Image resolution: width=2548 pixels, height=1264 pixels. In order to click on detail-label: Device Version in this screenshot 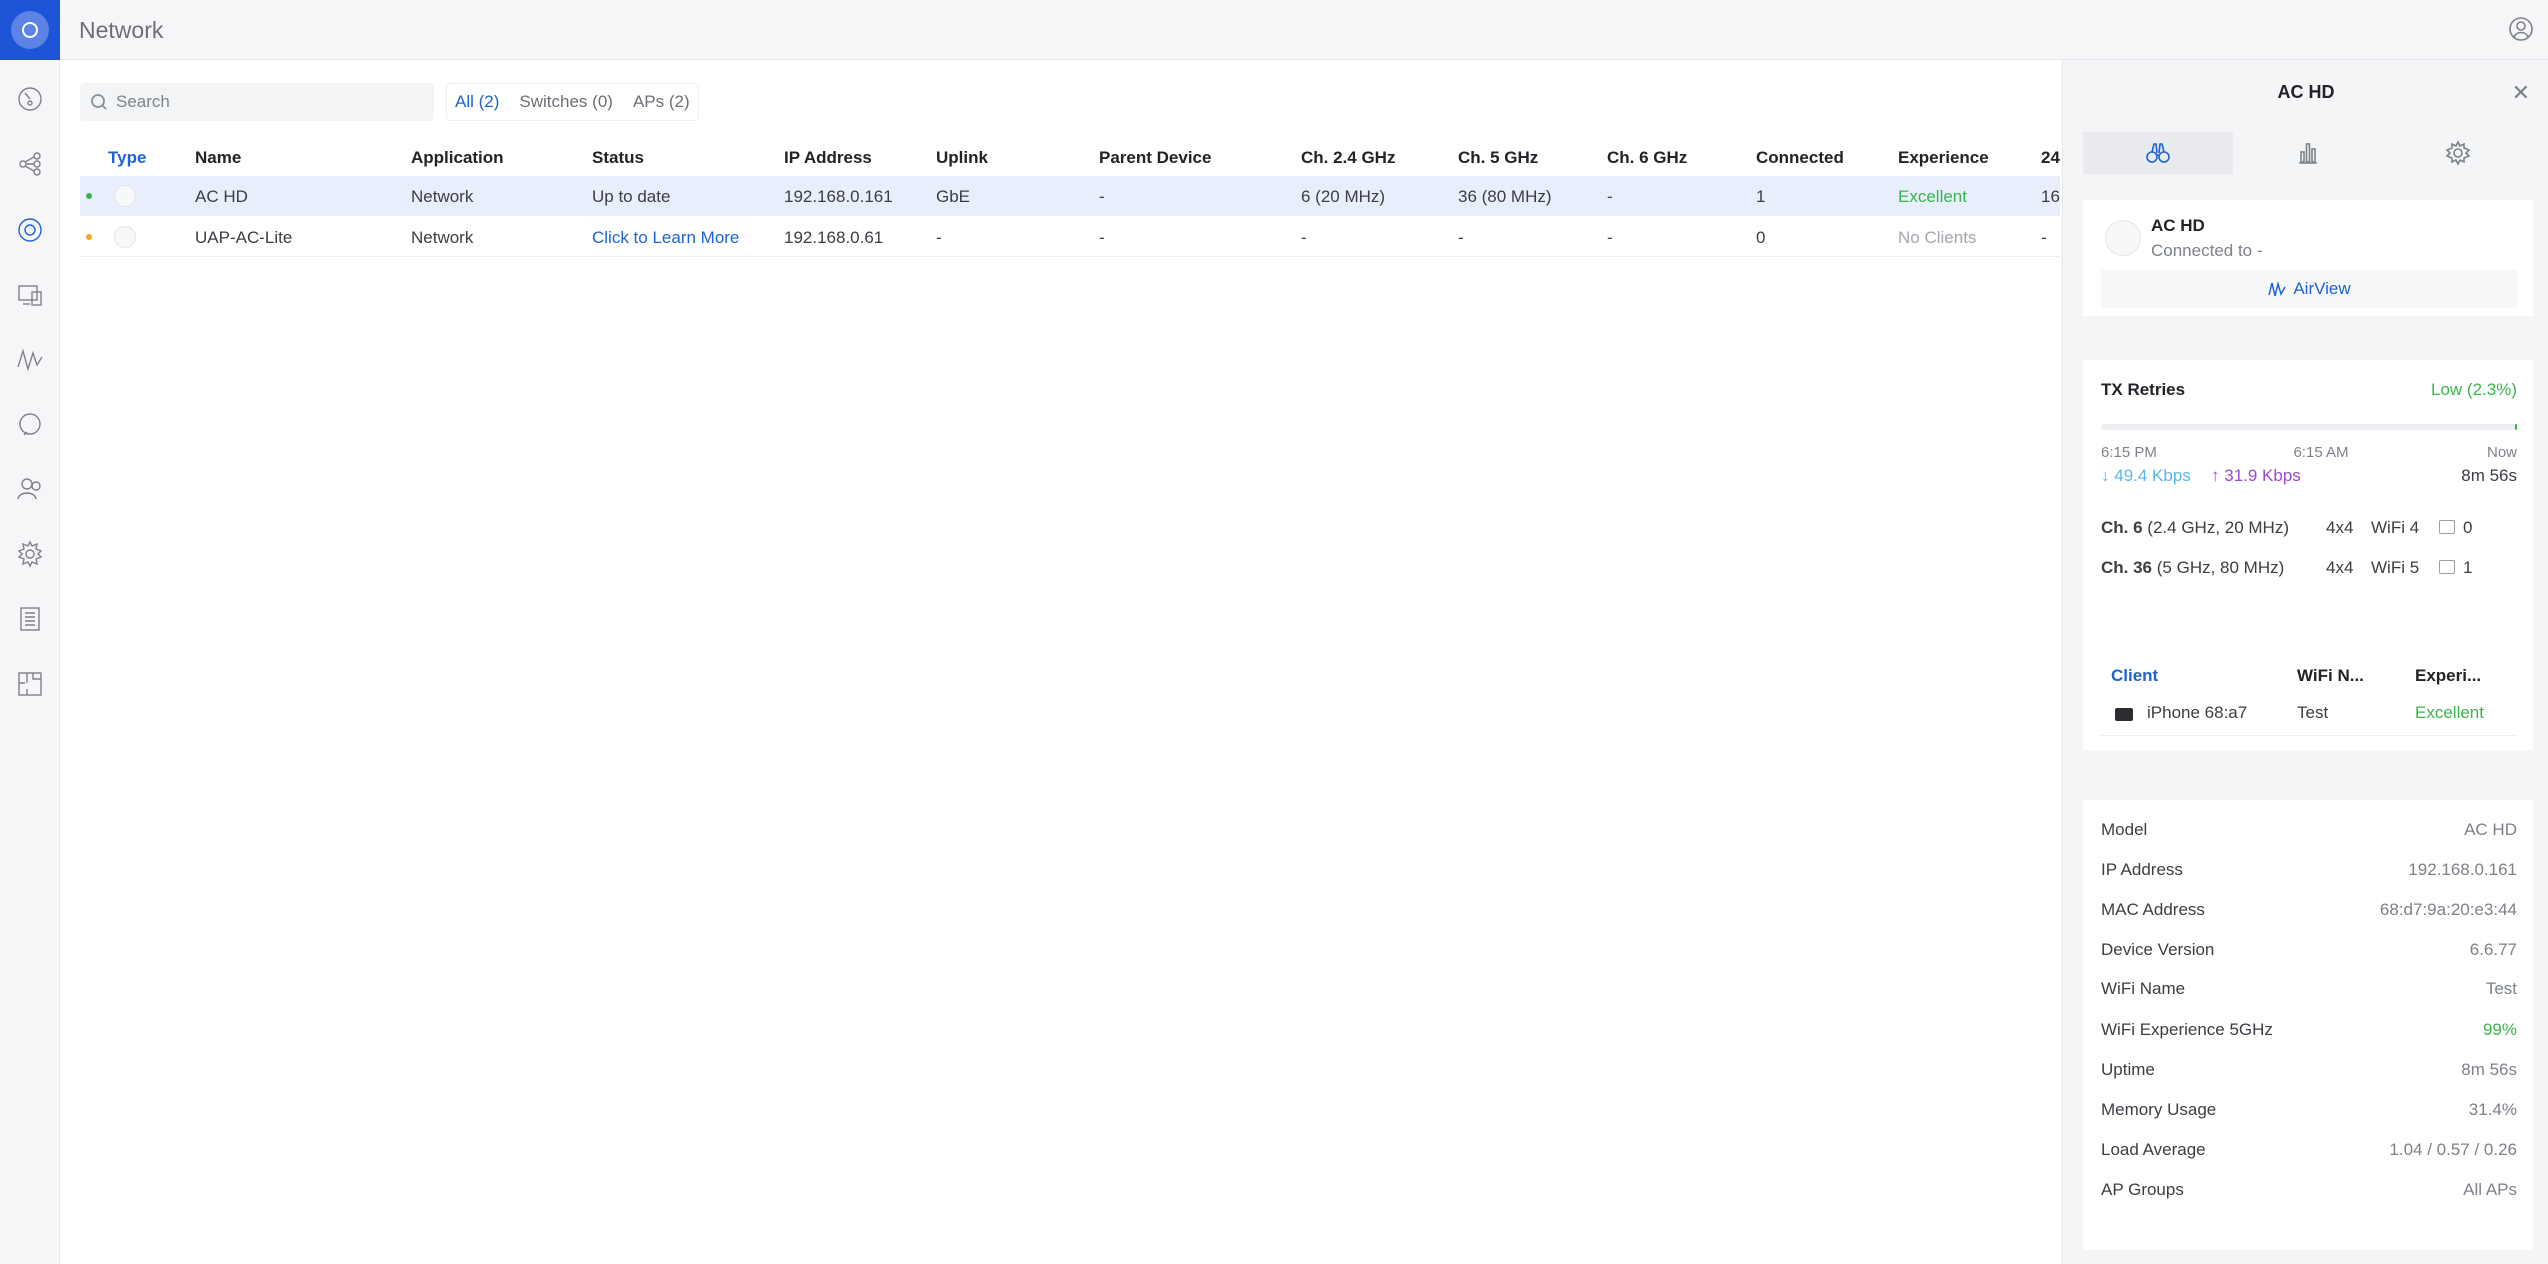, I will do `click(2158, 949)`.